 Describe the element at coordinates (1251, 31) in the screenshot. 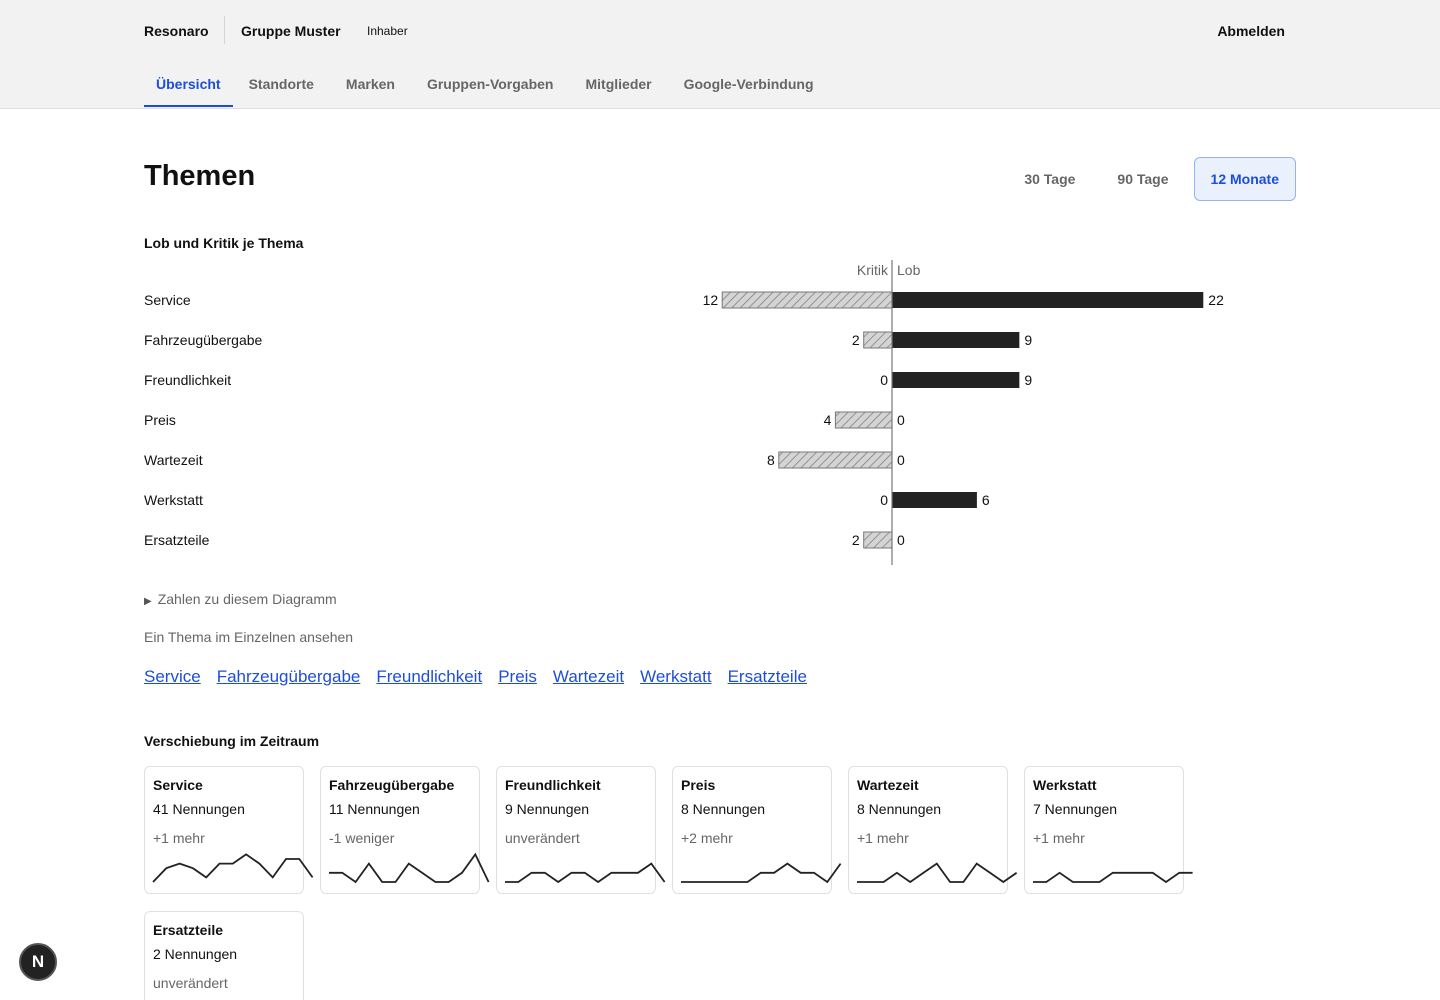

I see `logout-button: Abmelden` at that location.